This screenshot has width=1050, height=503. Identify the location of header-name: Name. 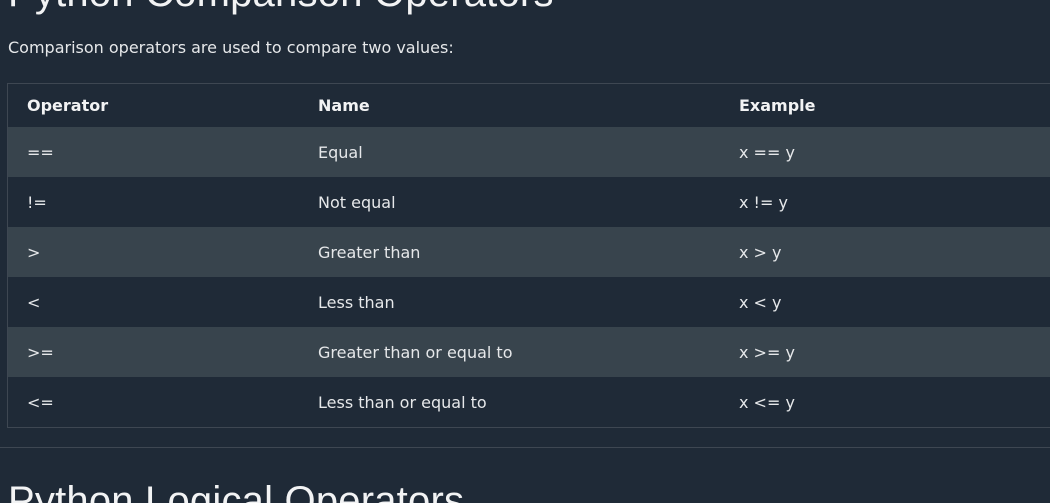
(344, 105).